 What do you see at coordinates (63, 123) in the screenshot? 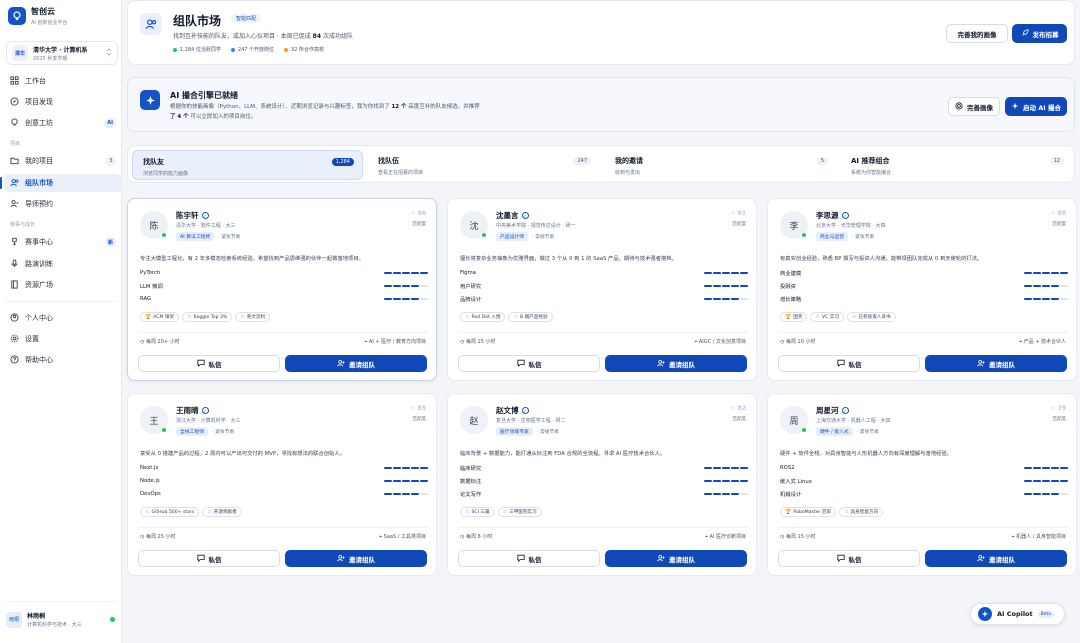
I see `nav-workshop: 创意工坊 AI` at bounding box center [63, 123].